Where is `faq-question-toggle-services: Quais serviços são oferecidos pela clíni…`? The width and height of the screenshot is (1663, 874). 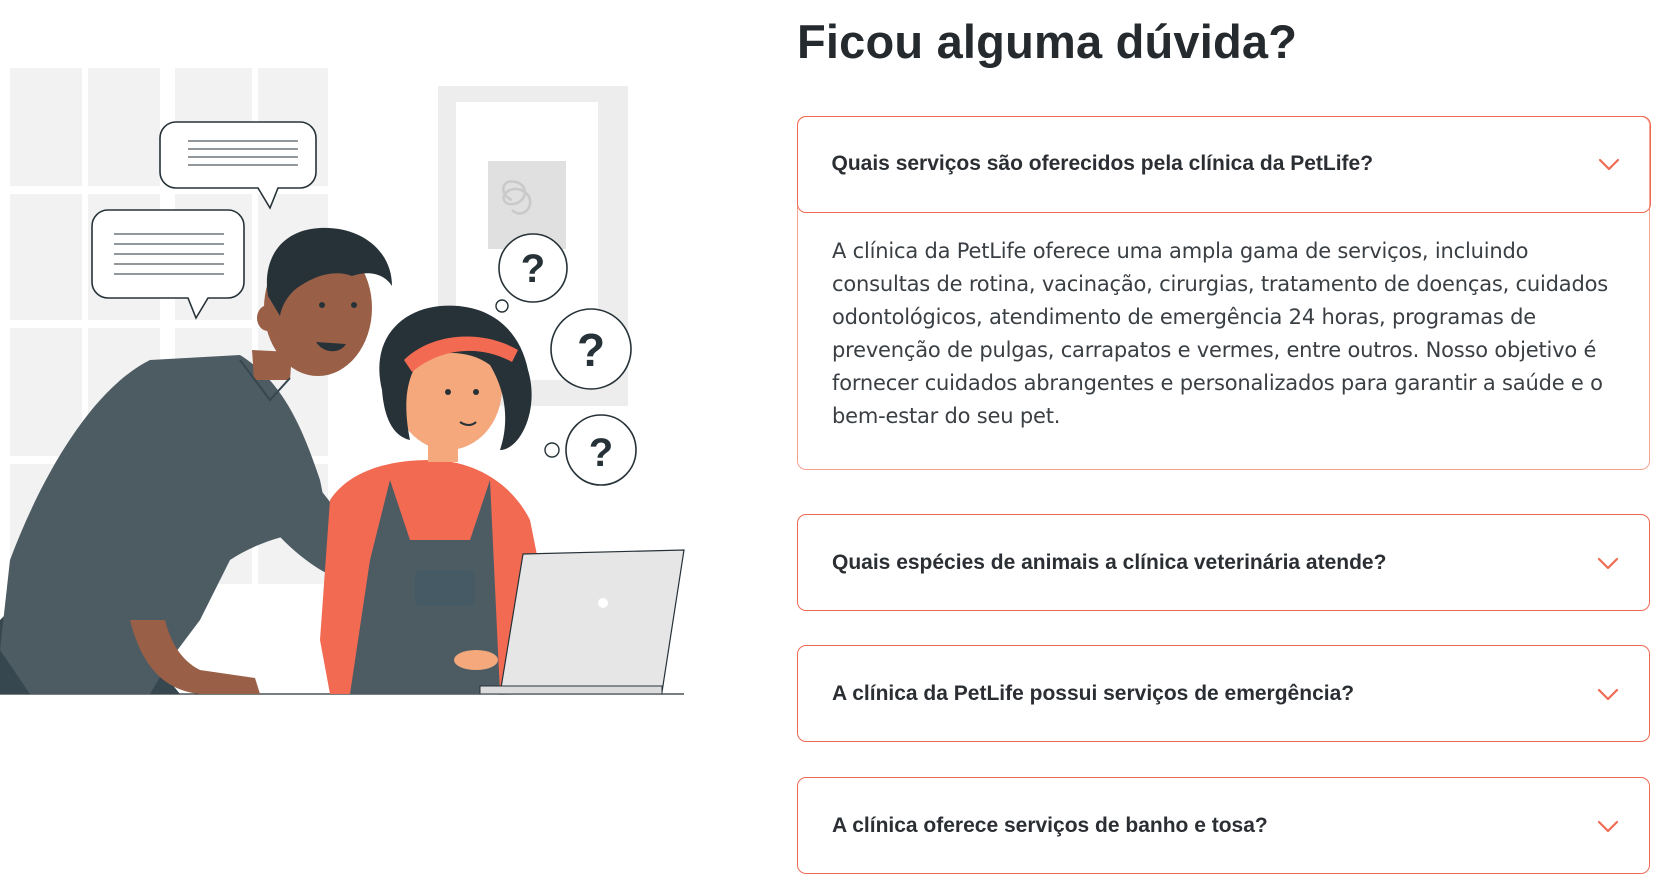 faq-question-toggle-services: Quais serviços são oferecidos pela clíni… is located at coordinates (1223, 164).